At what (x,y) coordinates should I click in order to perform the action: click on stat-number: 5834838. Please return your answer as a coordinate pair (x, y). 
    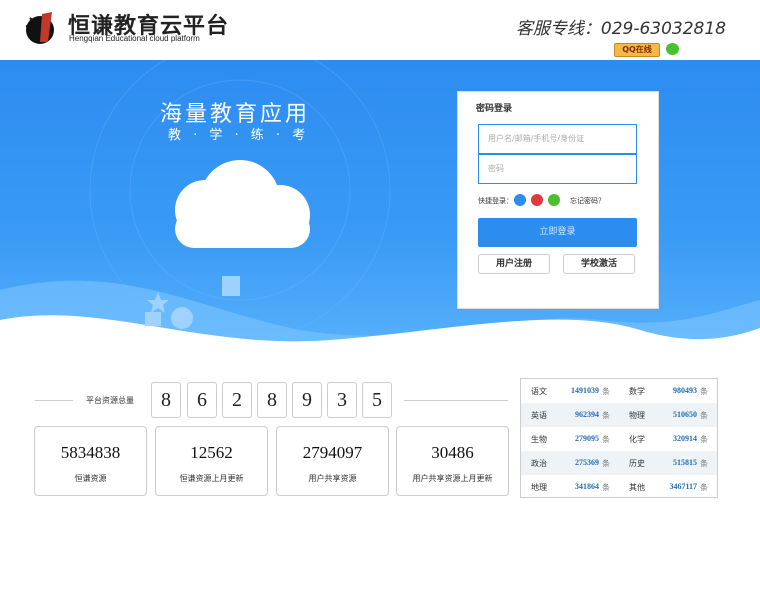
    Looking at the image, I should click on (90, 452).